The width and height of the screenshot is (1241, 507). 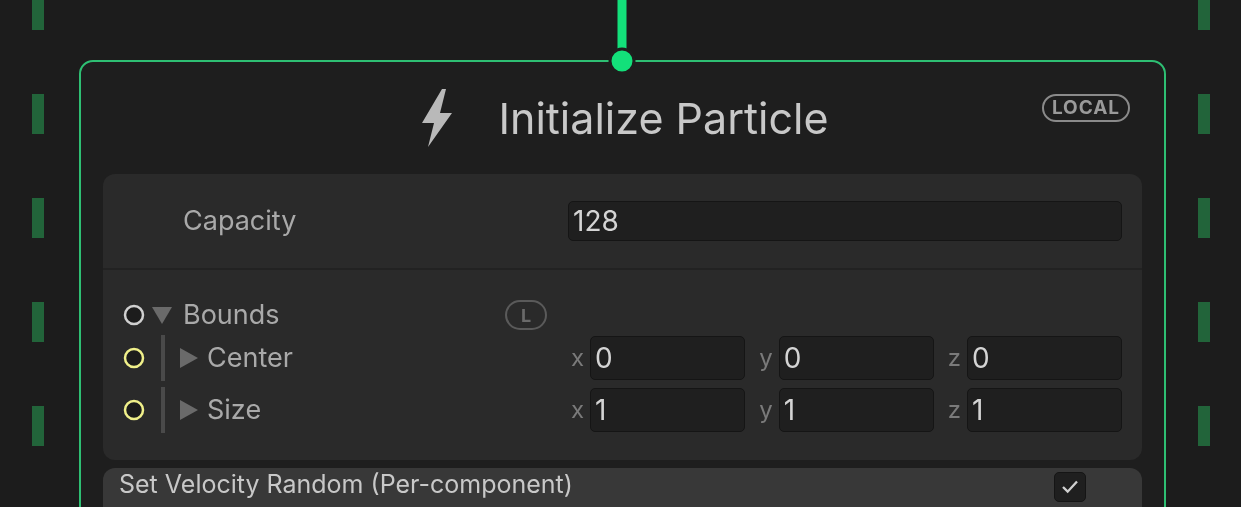 What do you see at coordinates (232, 314) in the screenshot?
I see `field-label: Bounds` at bounding box center [232, 314].